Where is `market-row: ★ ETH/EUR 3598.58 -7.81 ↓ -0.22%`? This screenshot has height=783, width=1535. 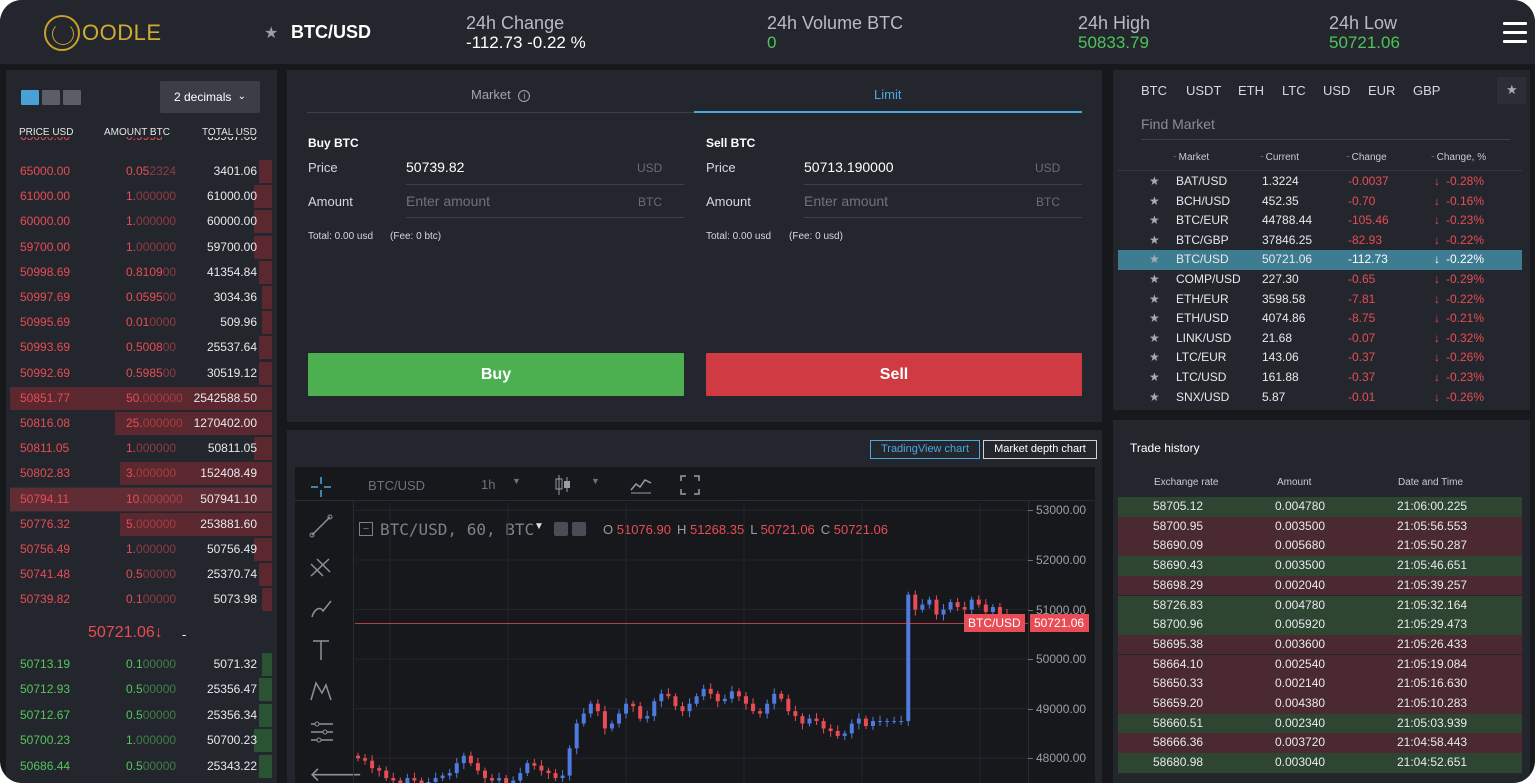
market-row: ★ ETH/EUR 3598.58 -7.81 ↓ -0.22% is located at coordinates (1320, 300).